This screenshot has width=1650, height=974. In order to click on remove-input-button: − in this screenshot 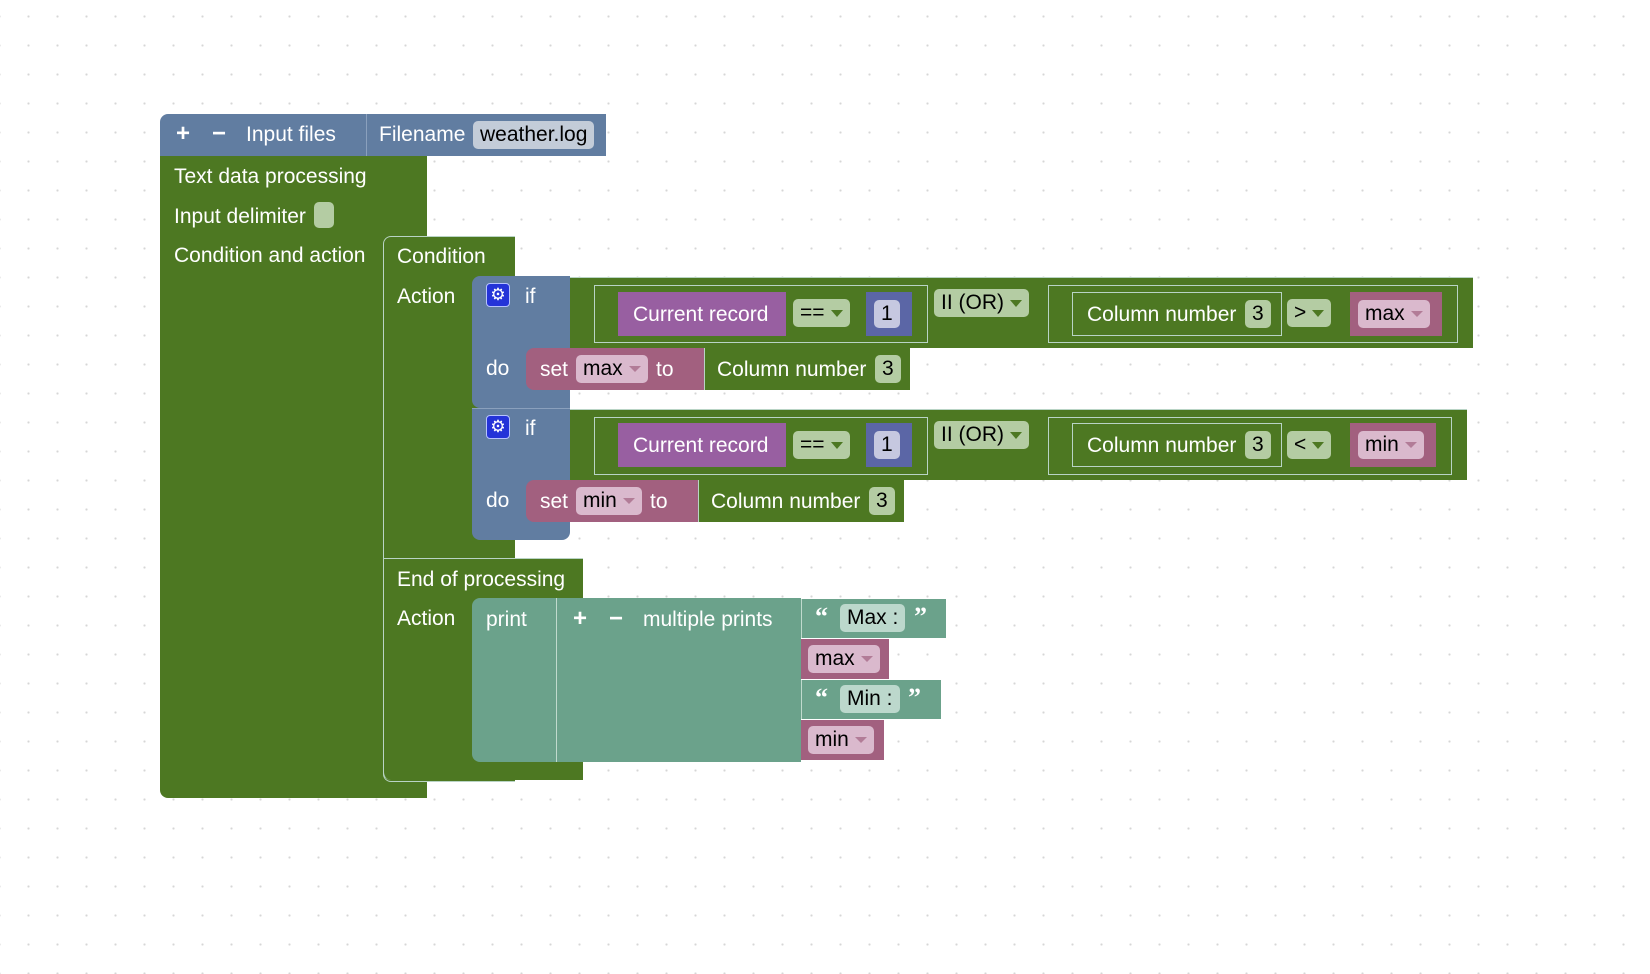, I will do `click(219, 134)`.